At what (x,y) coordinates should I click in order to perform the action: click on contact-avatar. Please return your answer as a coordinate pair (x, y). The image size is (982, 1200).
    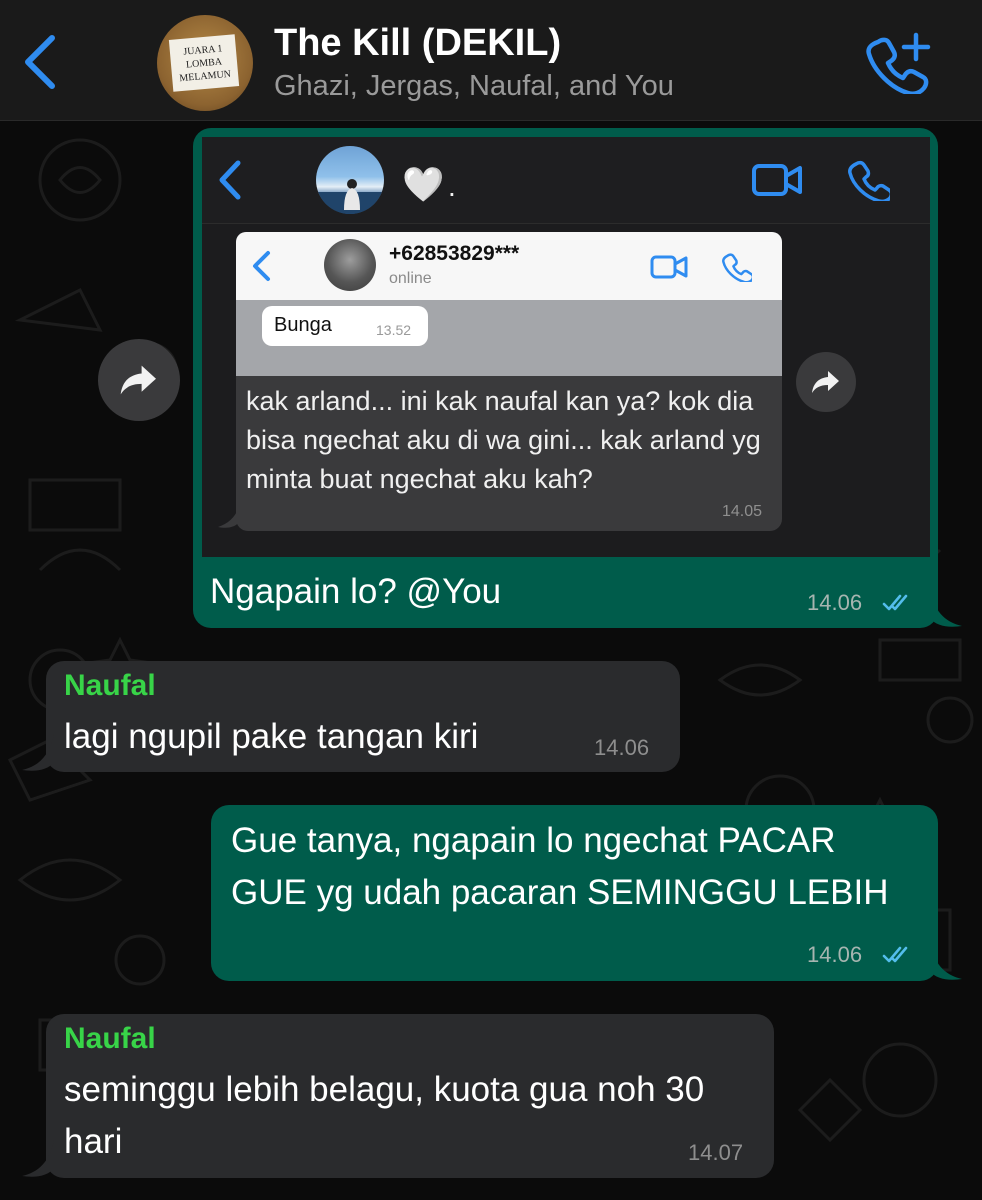
    Looking at the image, I should click on (350, 180).